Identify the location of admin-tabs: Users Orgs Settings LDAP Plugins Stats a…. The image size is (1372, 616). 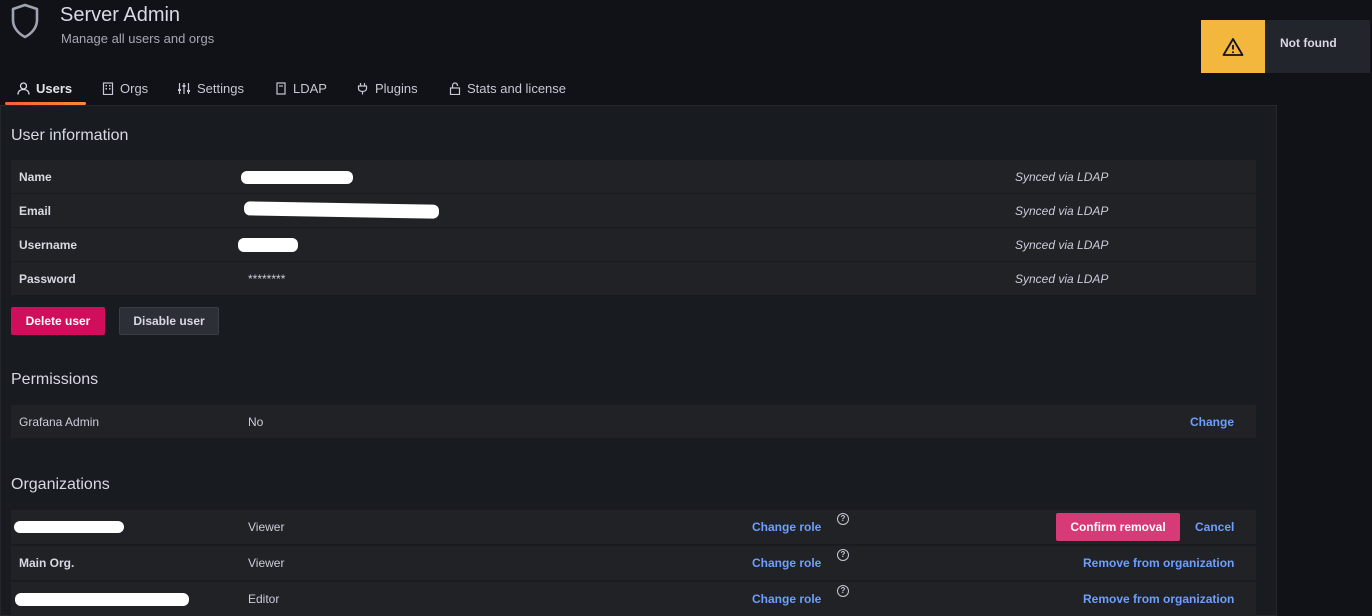
(640, 91).